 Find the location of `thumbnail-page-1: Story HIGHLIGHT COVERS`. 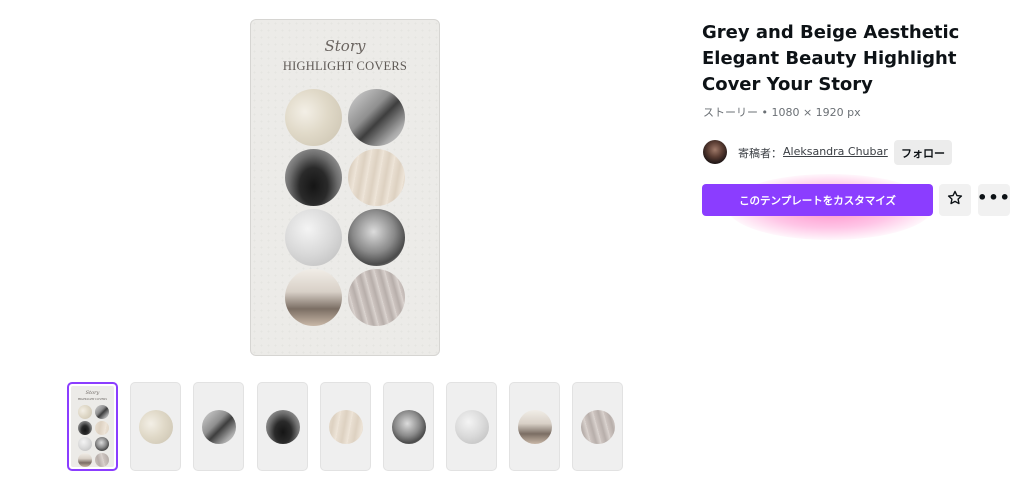

thumbnail-page-1: Story HIGHLIGHT COVERS is located at coordinates (92, 426).